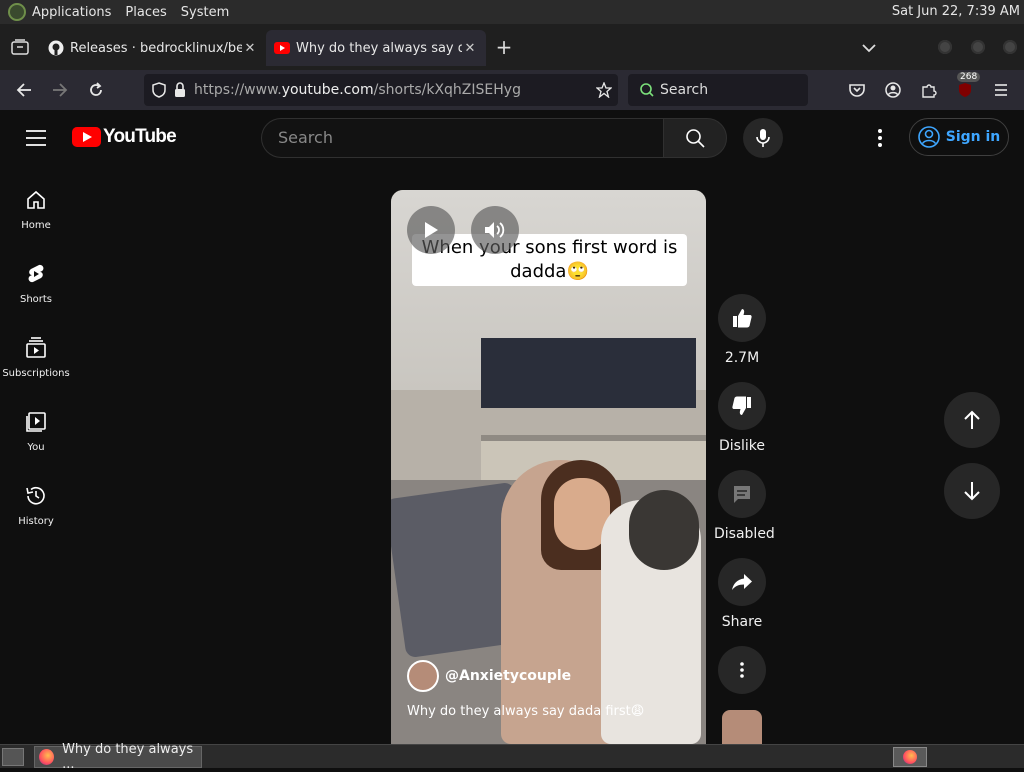 Image resolution: width=1024 pixels, height=772 pixels. I want to click on sign-in-button: Sign in, so click(959, 137).